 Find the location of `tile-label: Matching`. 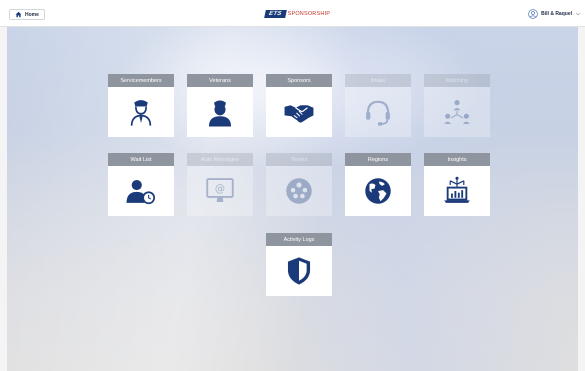

tile-label: Matching is located at coordinates (457, 80).